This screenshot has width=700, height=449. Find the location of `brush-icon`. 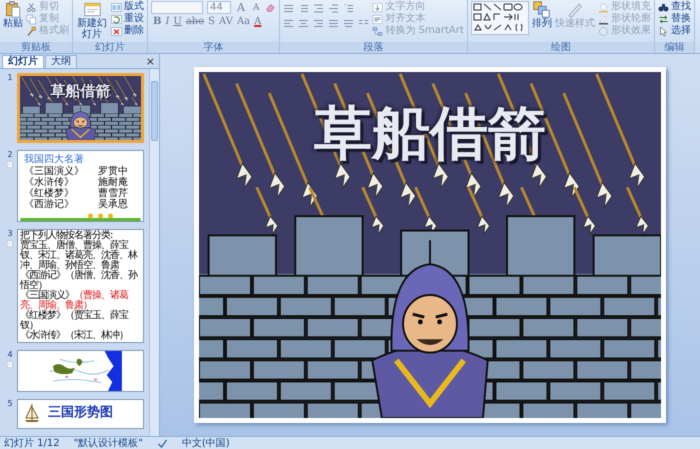

brush-icon is located at coordinates (31, 31).